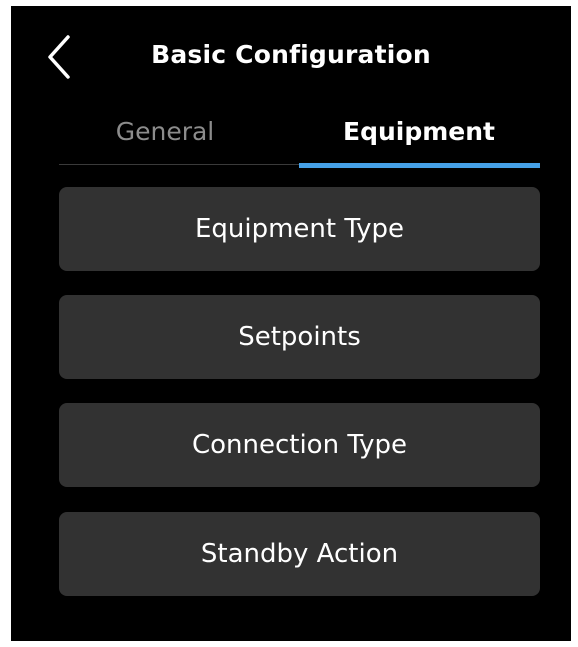  I want to click on setpoints-button: Setpoints, so click(299, 337).